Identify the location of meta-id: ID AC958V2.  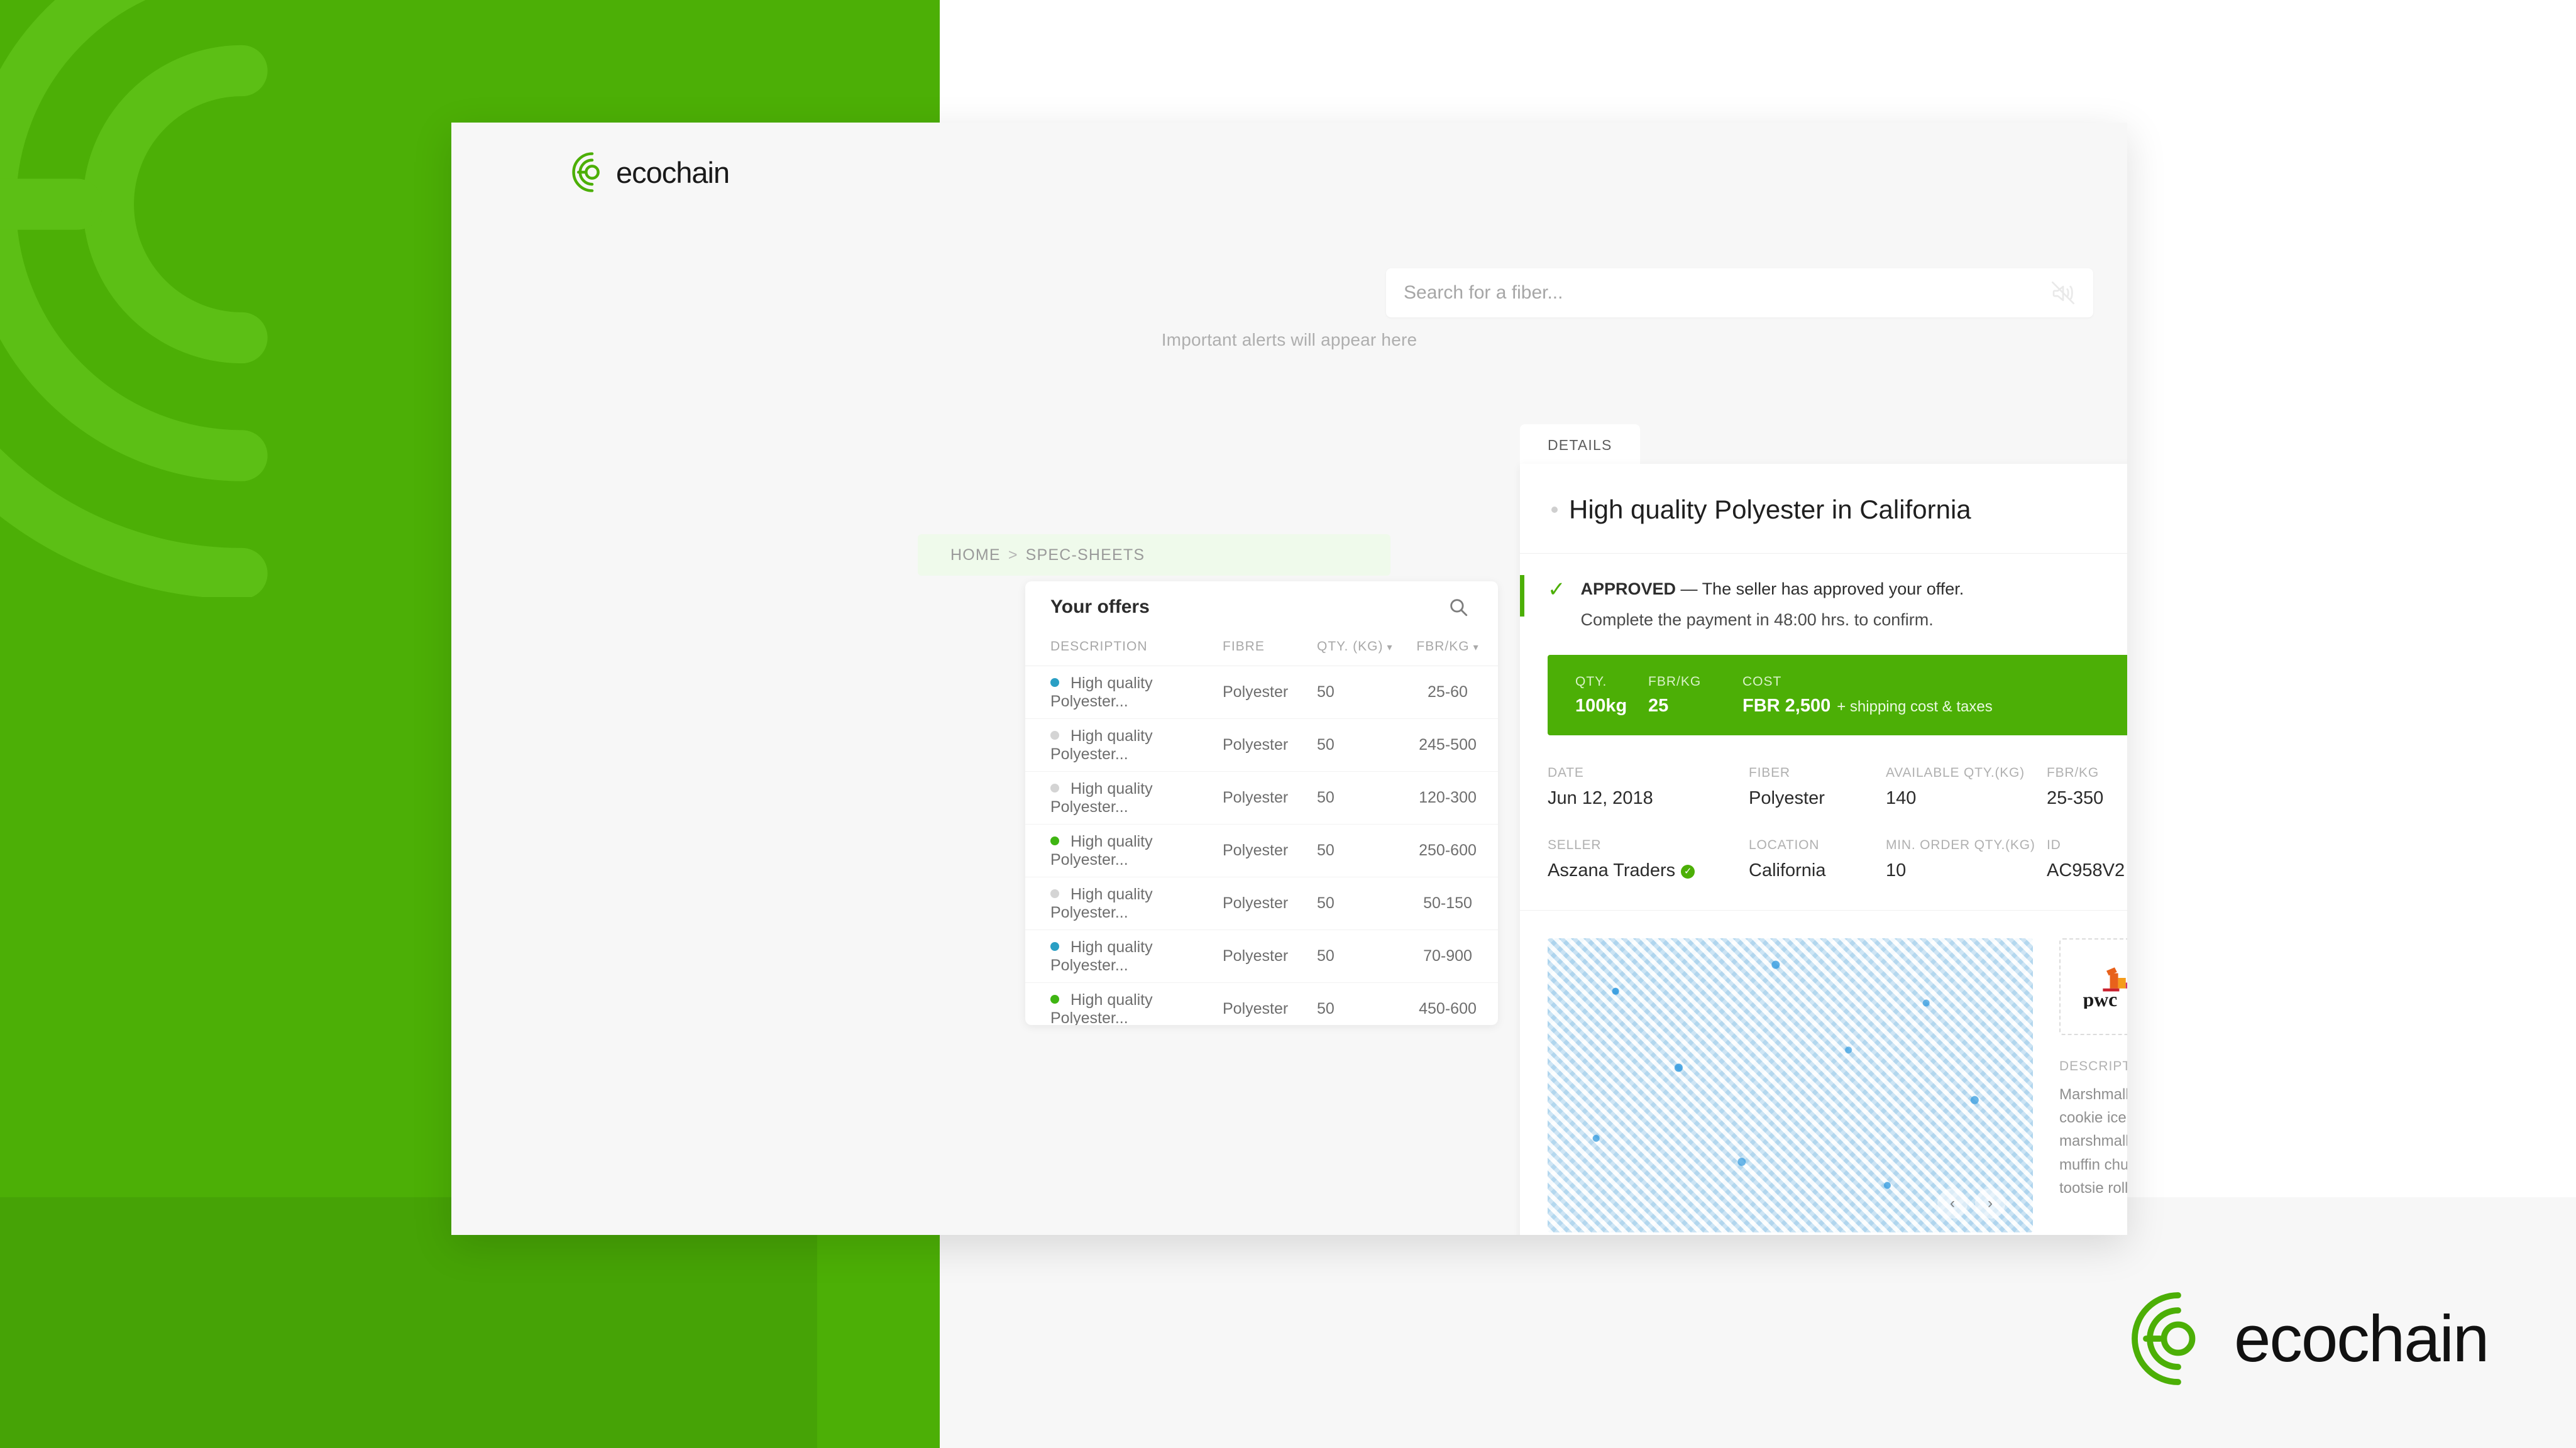
(2087, 859).